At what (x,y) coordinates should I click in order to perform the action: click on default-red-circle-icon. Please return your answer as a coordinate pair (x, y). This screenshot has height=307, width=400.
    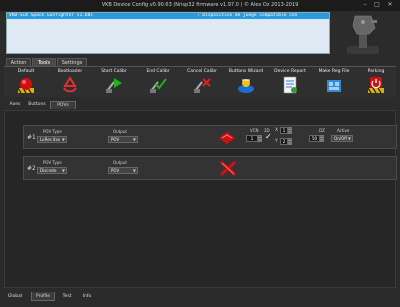
    Looking at the image, I should click on (25, 86).